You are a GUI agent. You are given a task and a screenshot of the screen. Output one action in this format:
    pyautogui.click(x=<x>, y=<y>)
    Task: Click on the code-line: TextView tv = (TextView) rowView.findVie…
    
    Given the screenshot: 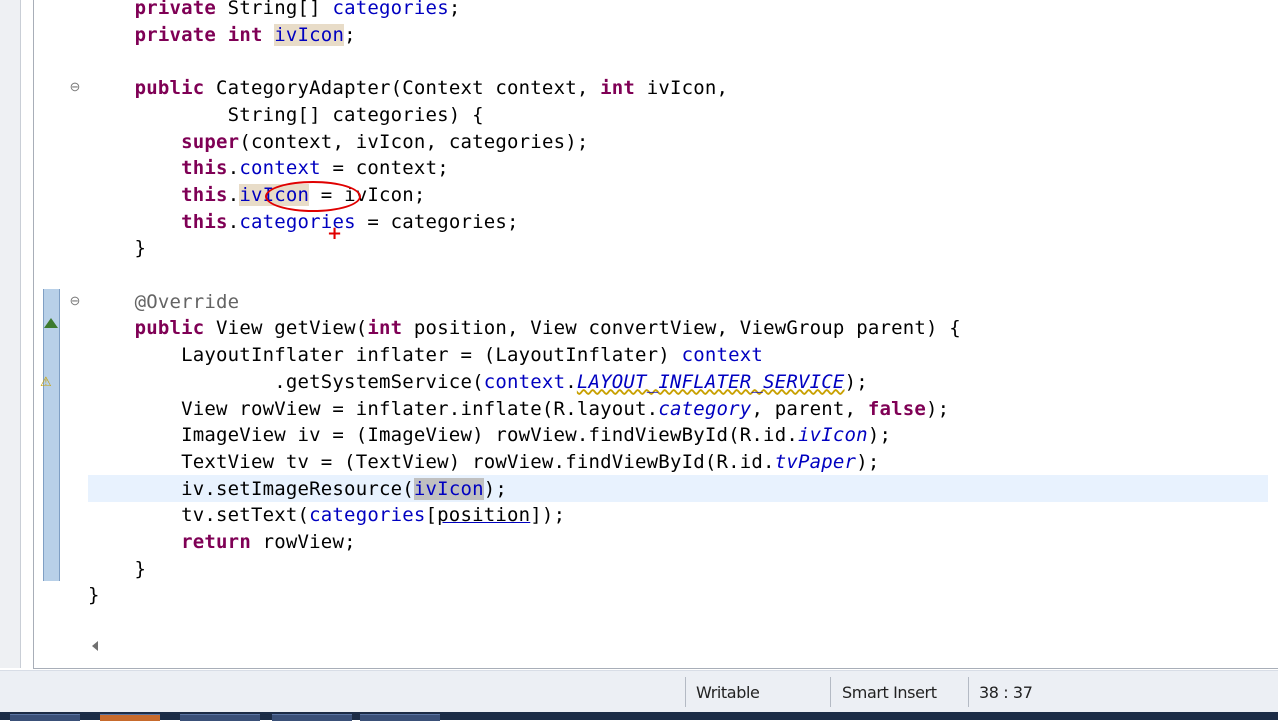 What is the action you would take?
    pyautogui.click(x=483, y=462)
    